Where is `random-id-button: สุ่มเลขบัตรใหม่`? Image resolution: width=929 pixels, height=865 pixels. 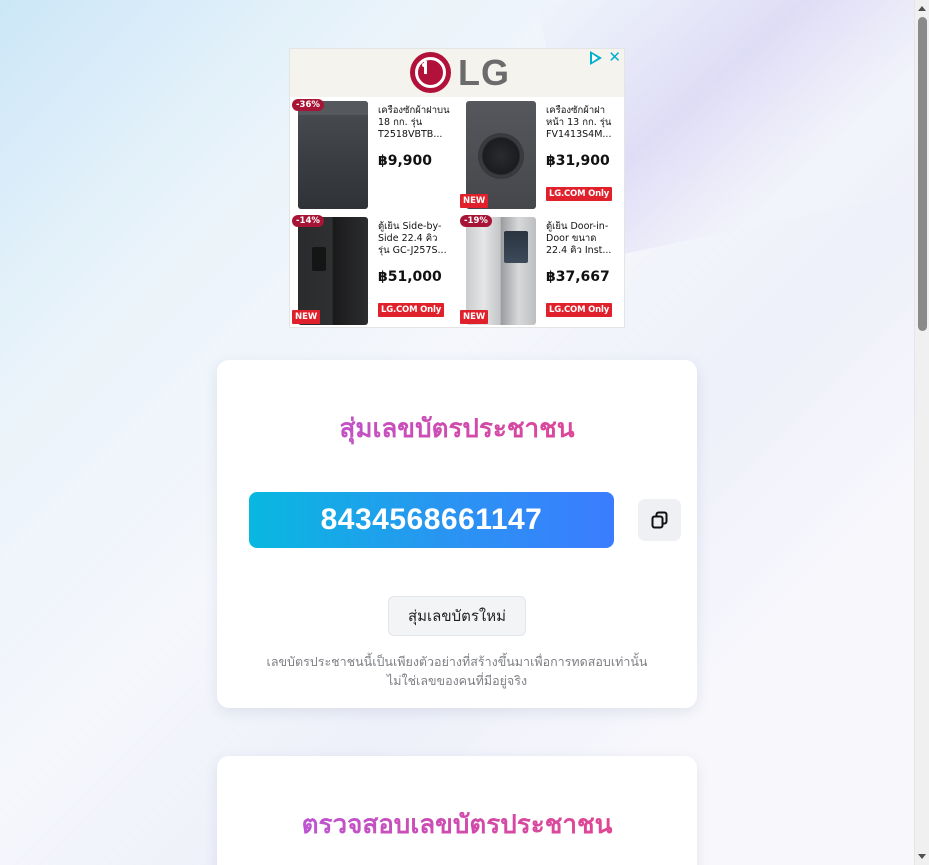
random-id-button: สุ่มเลขบัตรใหม่ is located at coordinates (457, 616).